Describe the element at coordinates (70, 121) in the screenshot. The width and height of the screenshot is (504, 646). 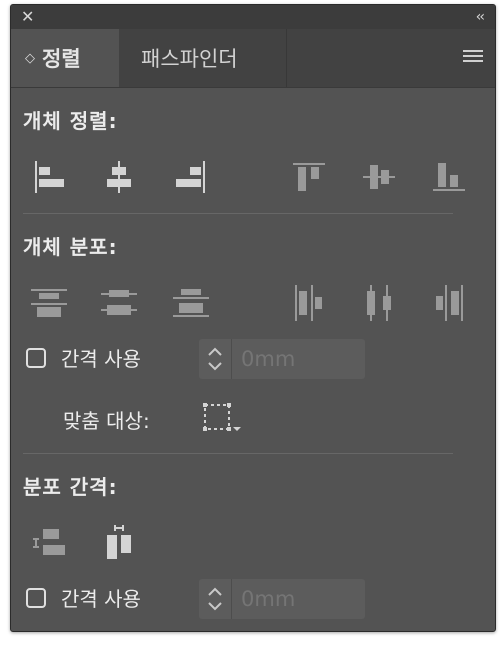
I see `align-objects-title: 개체 정렬:` at that location.